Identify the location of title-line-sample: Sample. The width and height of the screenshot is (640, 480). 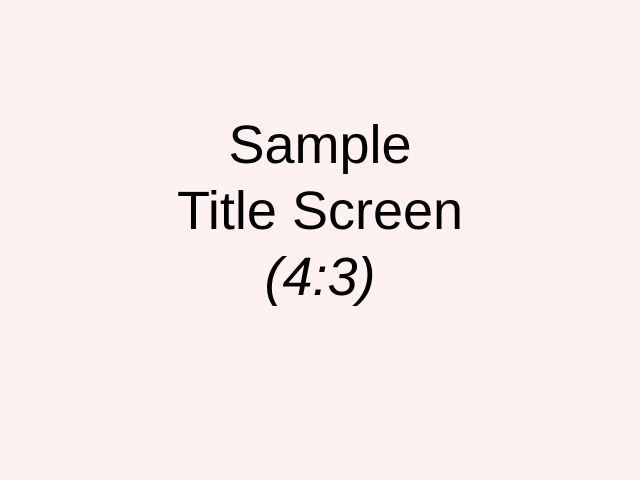
(320, 145).